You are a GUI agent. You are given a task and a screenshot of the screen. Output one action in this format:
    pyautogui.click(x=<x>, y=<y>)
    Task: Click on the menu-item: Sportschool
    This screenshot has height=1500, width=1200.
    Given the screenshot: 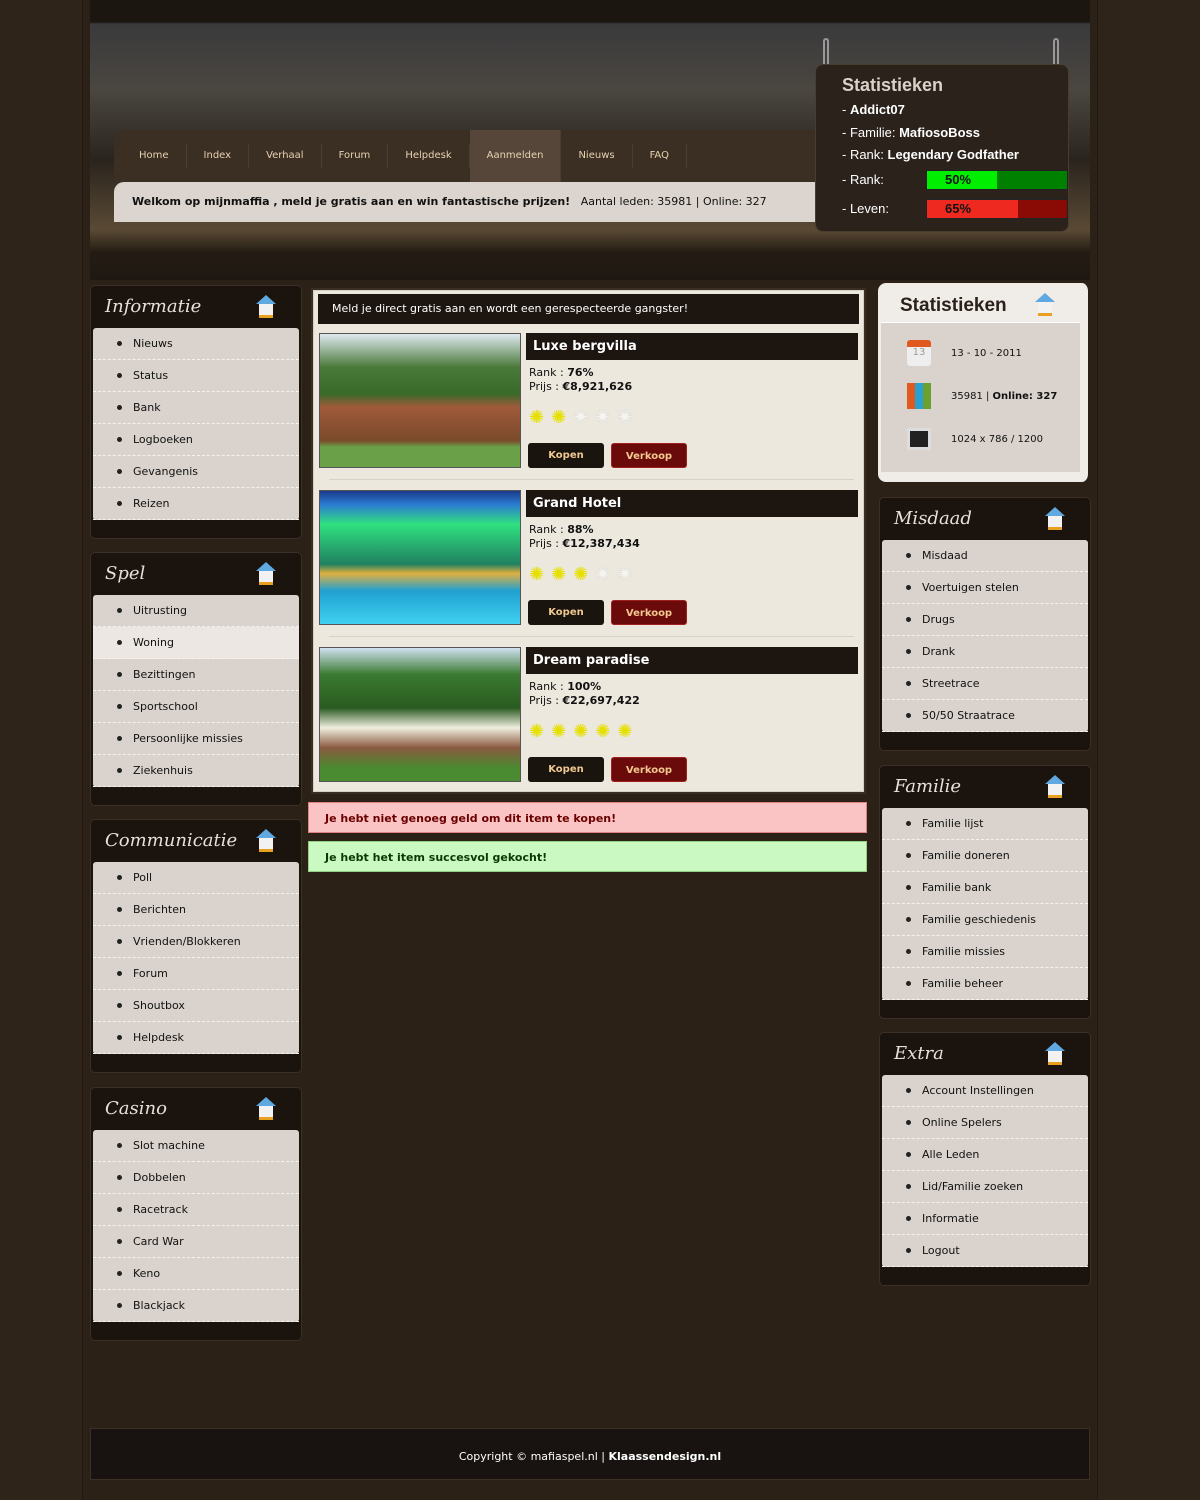 What is the action you would take?
    pyautogui.click(x=196, y=707)
    